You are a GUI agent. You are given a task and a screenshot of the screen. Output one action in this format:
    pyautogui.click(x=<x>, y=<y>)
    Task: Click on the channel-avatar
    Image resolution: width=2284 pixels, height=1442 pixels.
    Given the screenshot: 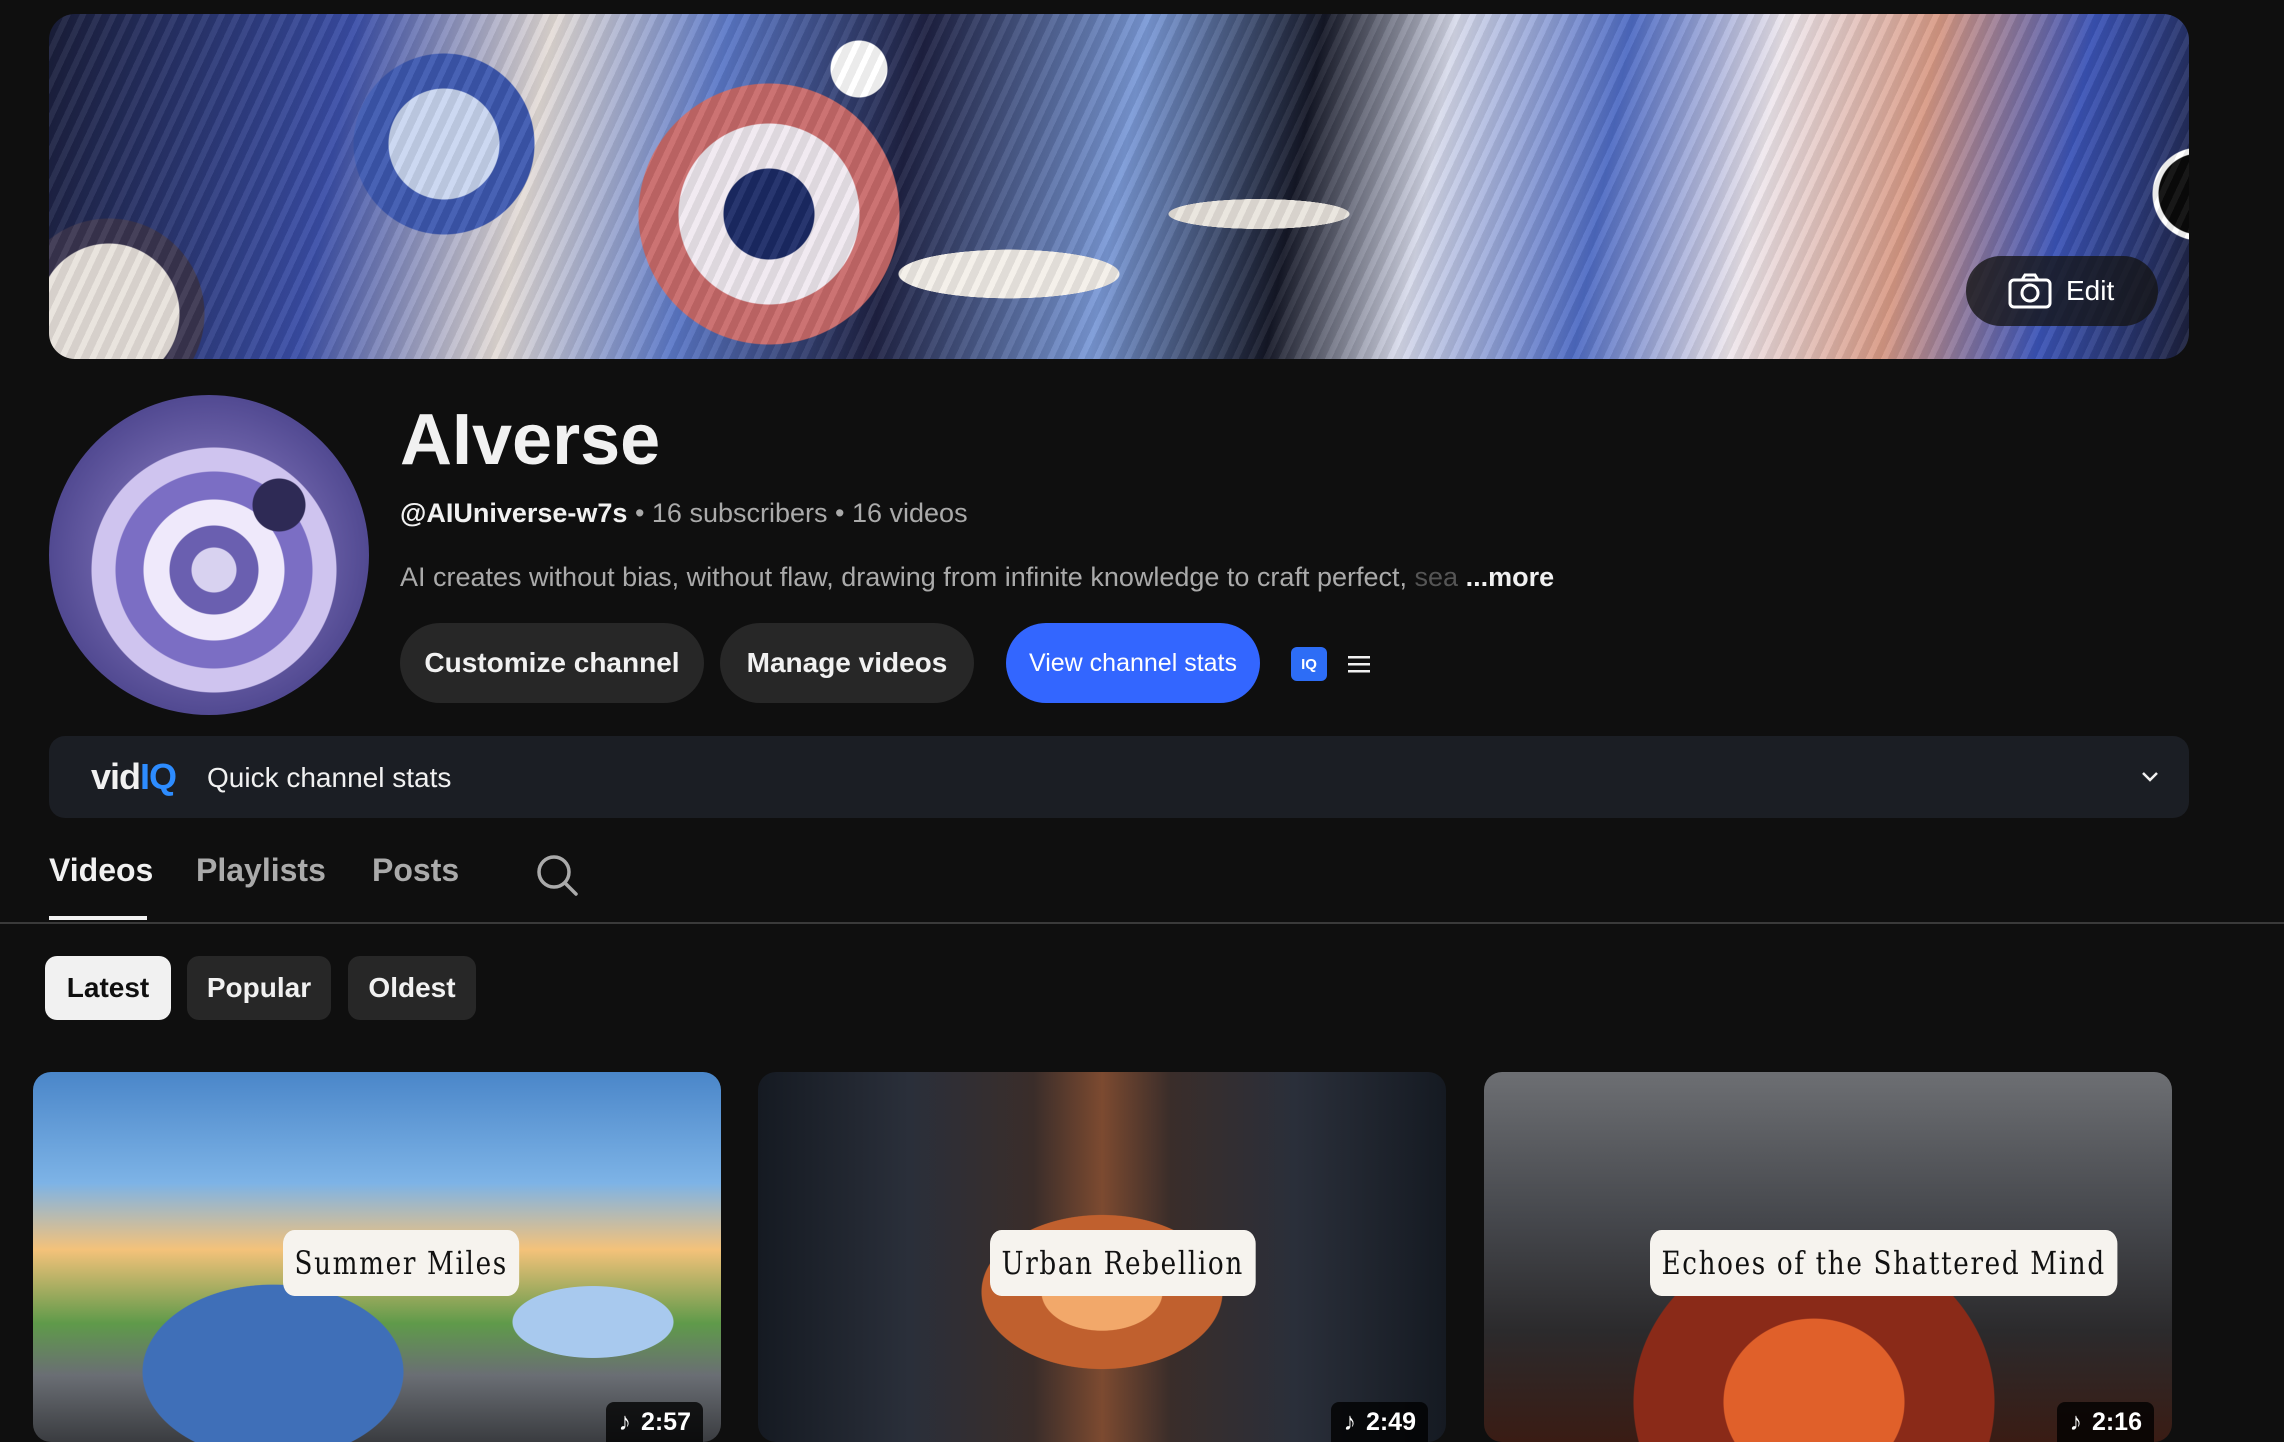 What is the action you would take?
    pyautogui.click(x=209, y=555)
    